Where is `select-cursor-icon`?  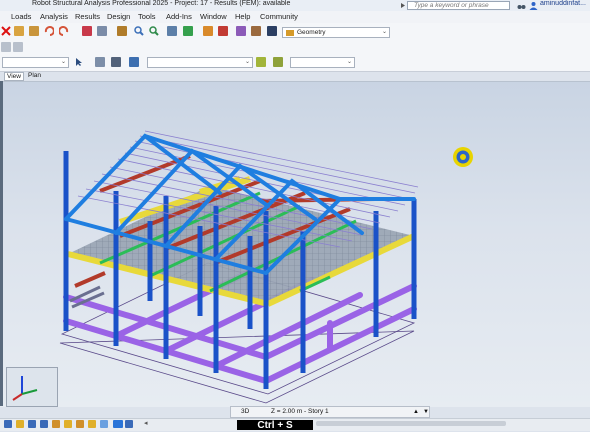
select-cursor-icon is located at coordinates (79, 62).